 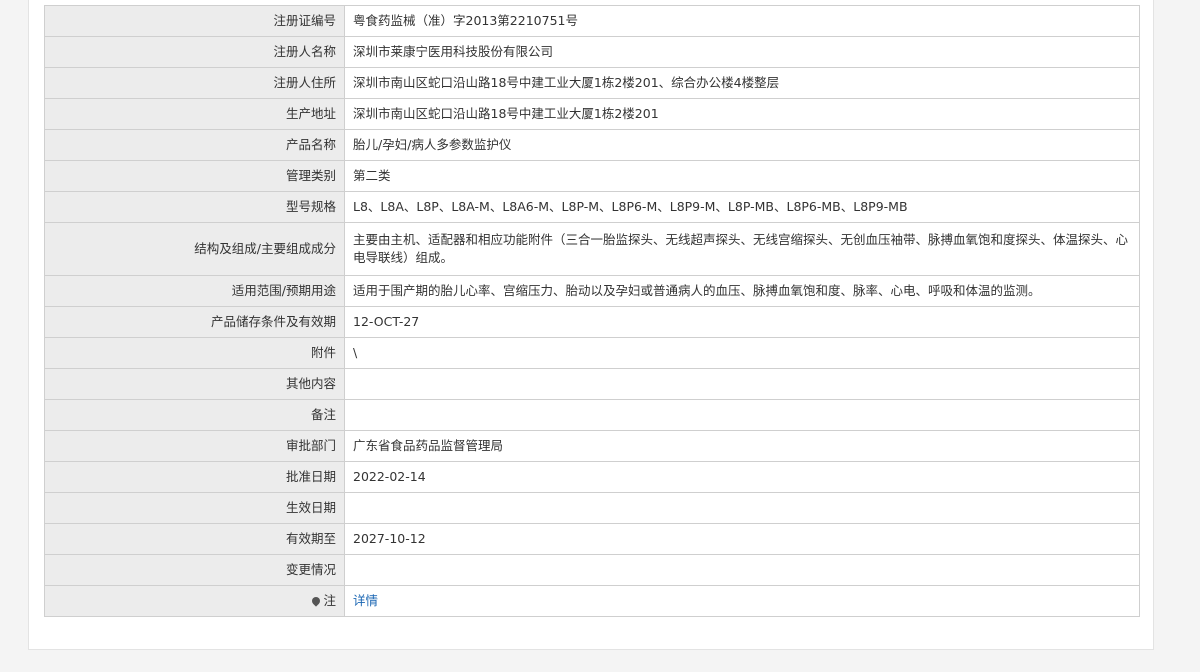 What do you see at coordinates (742, 114) in the screenshot?
I see `field-value: 深圳市南山区蛇口沿山路18号中建工业大厦1栋2楼201` at bounding box center [742, 114].